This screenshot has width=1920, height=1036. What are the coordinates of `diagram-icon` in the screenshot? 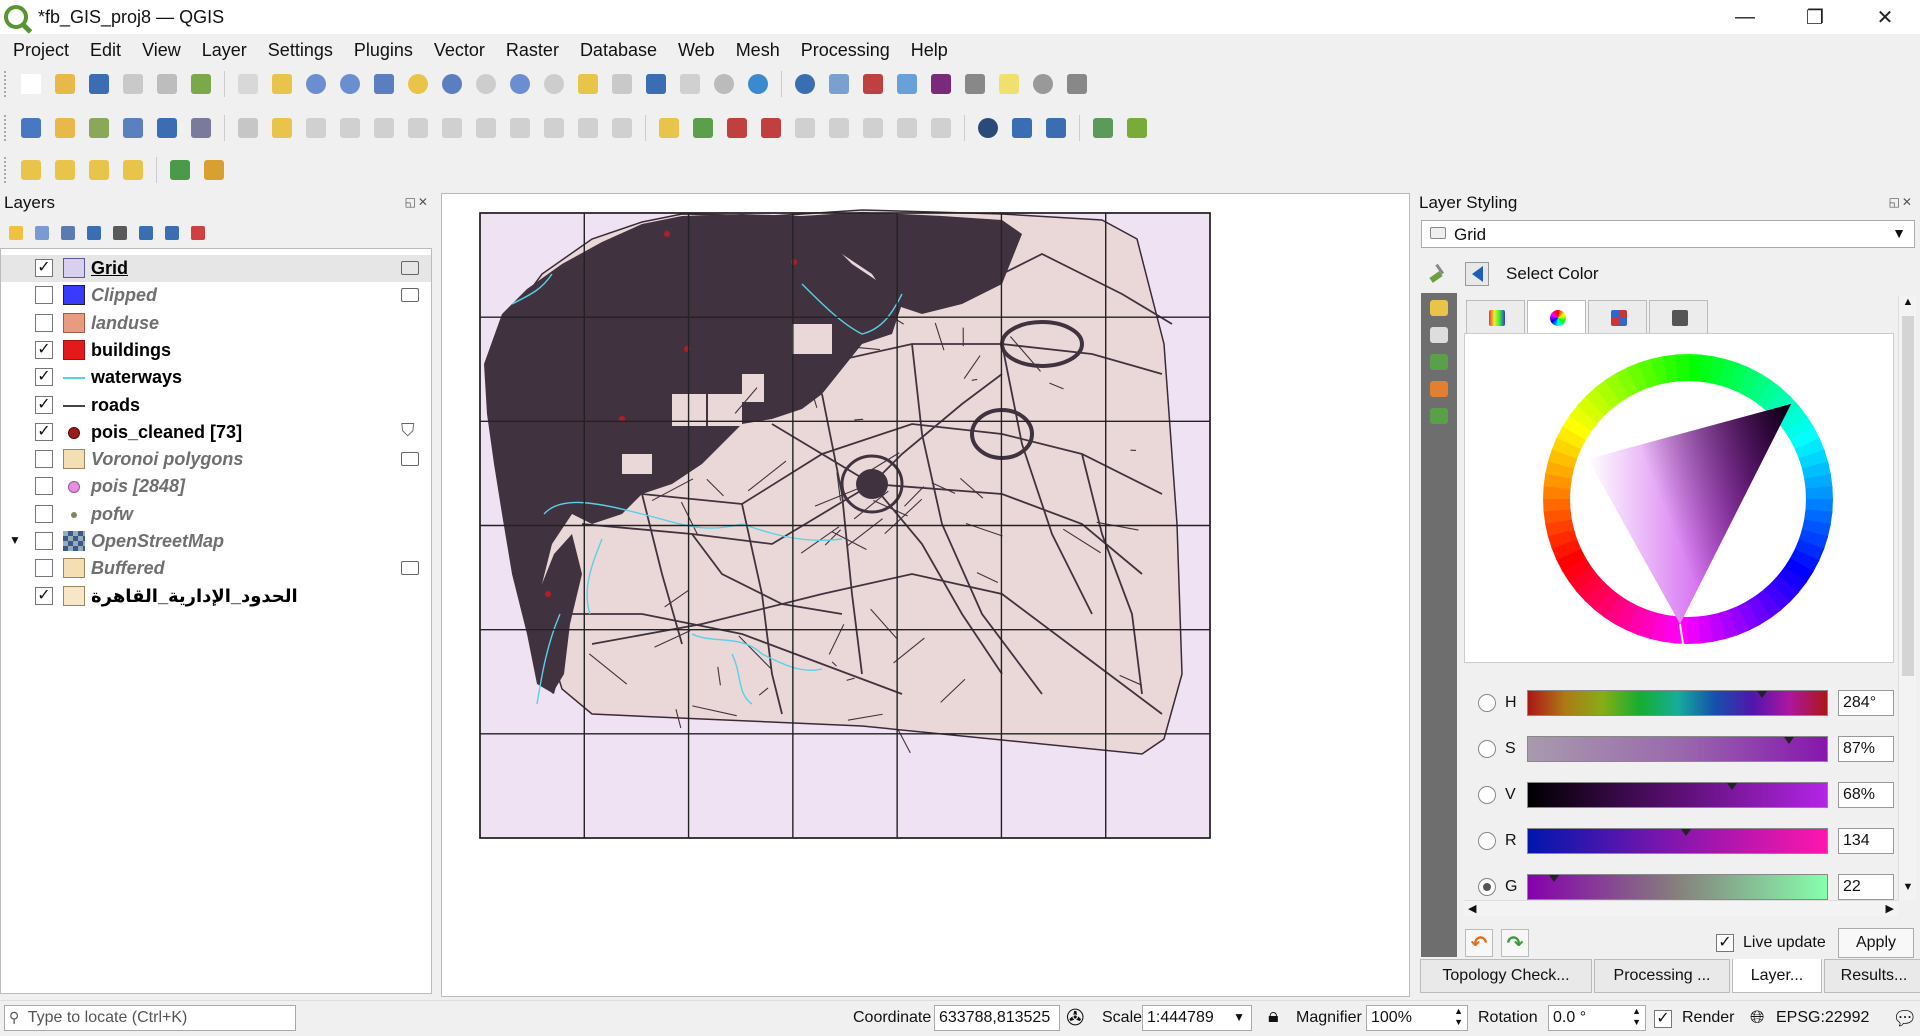 It's located at (1439, 389).